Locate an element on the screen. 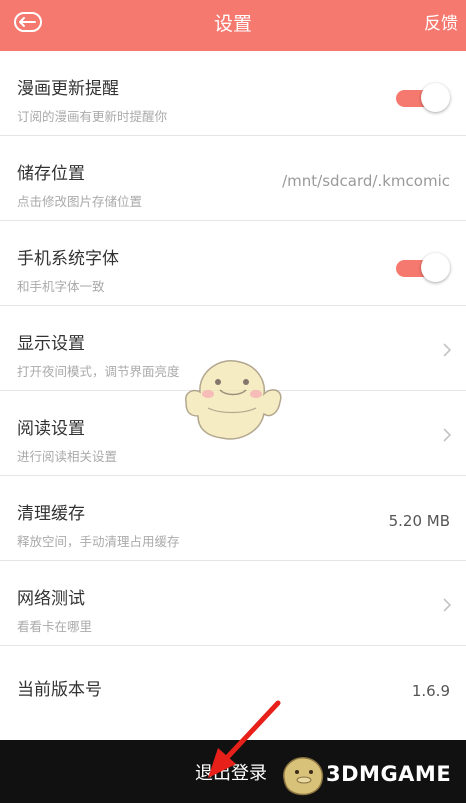  page-title: 设置 is located at coordinates (232, 24).